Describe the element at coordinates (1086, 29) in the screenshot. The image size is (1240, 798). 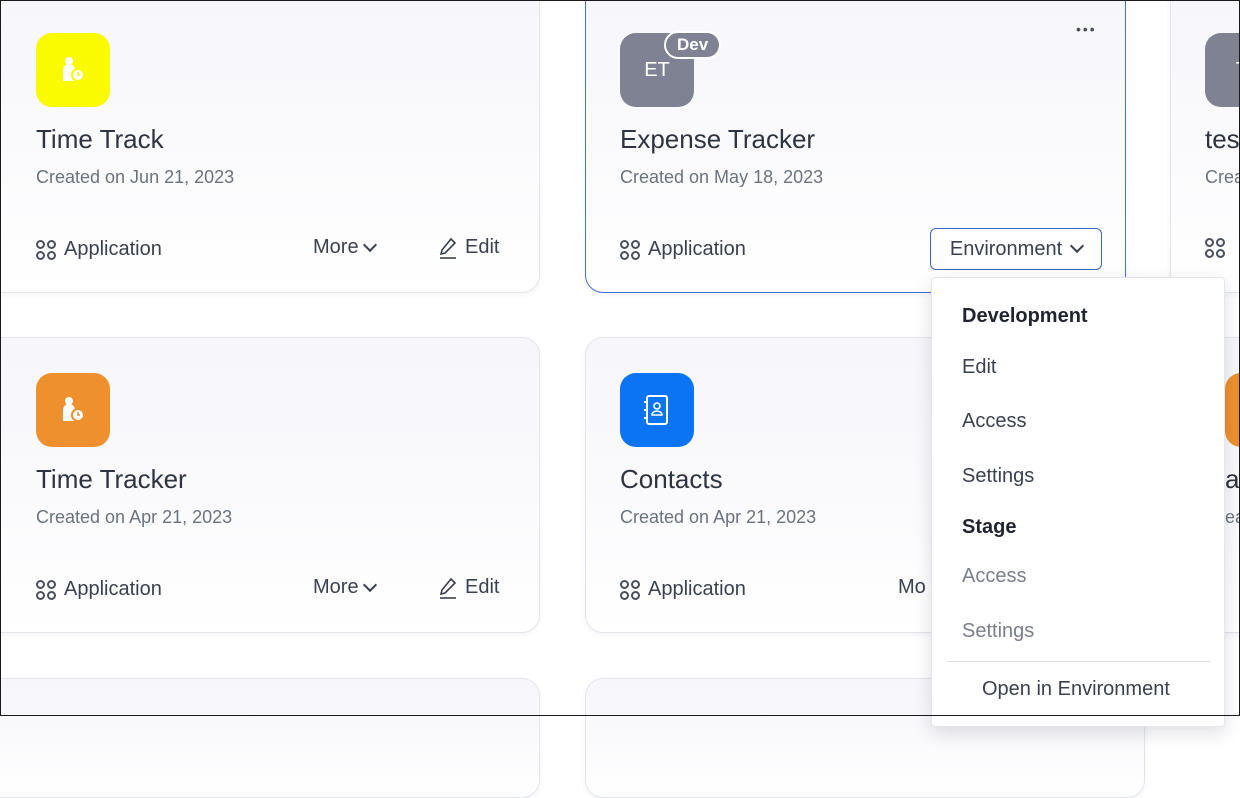
I see `more-options-icon: •••` at that location.